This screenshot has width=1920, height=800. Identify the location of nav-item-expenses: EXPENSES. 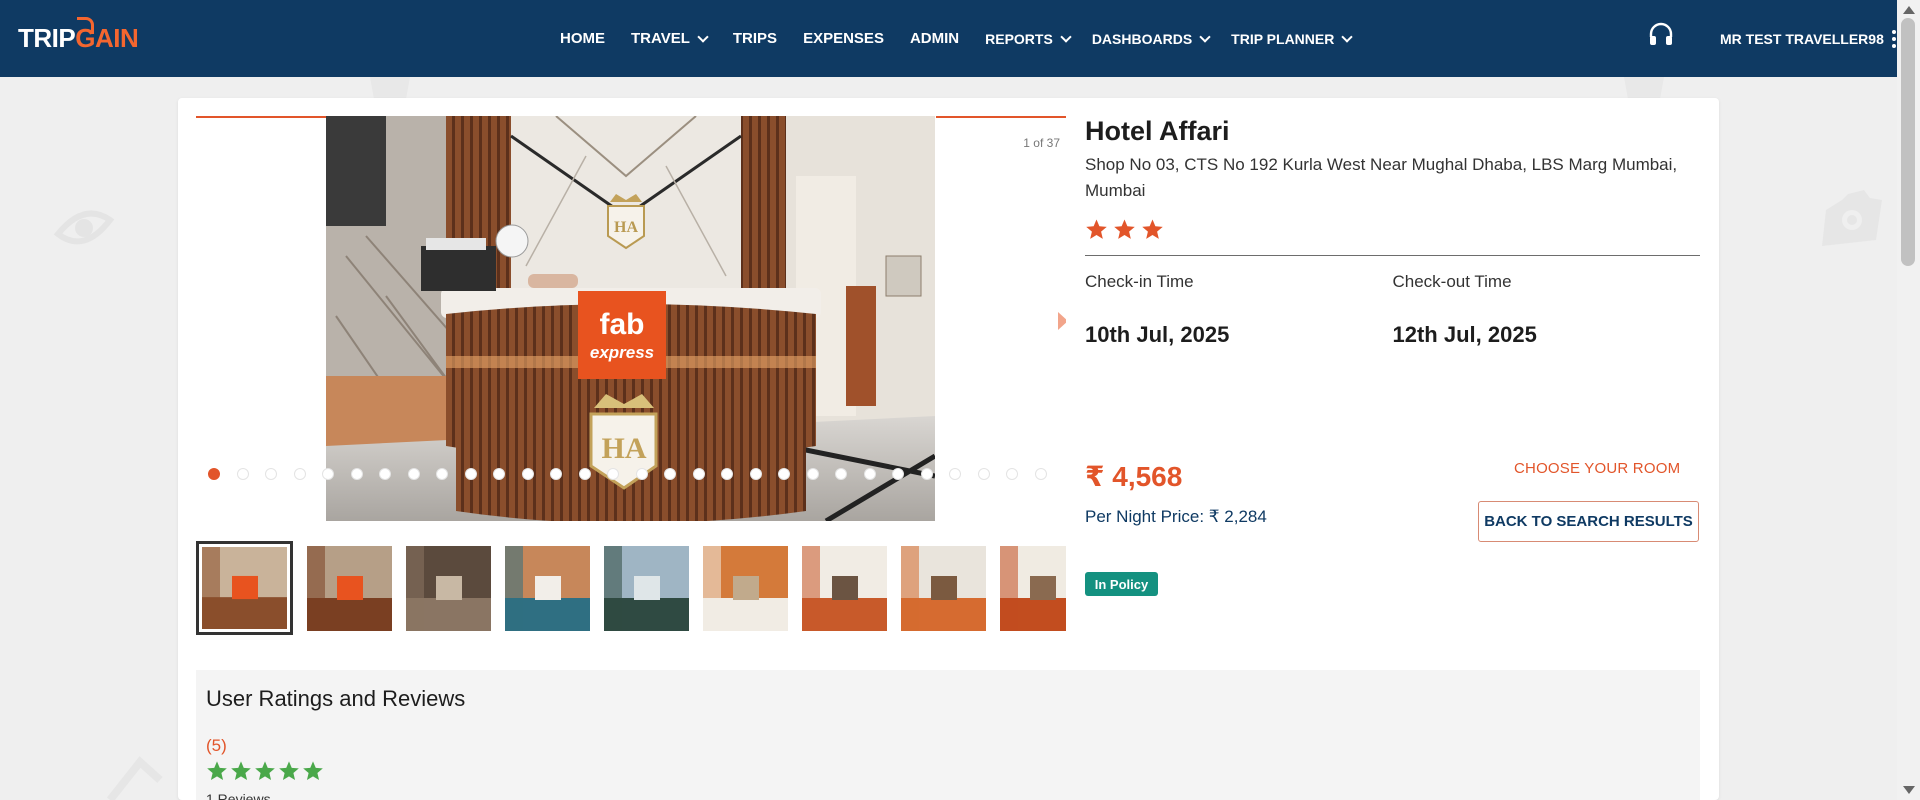
(843, 38).